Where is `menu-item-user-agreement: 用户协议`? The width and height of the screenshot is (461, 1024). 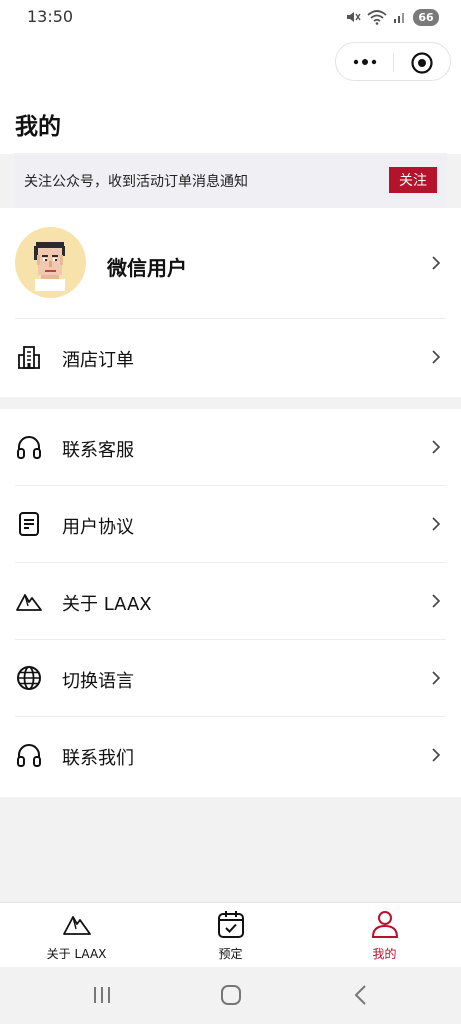
menu-item-user-agreement: 用户协议 is located at coordinates (230, 524).